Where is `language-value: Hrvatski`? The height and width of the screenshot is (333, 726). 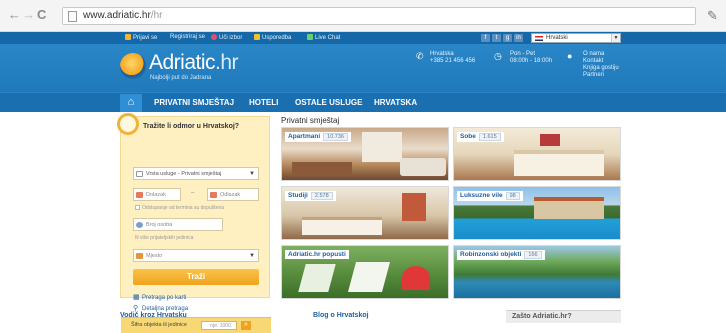 language-value: Hrvatski is located at coordinates (557, 38).